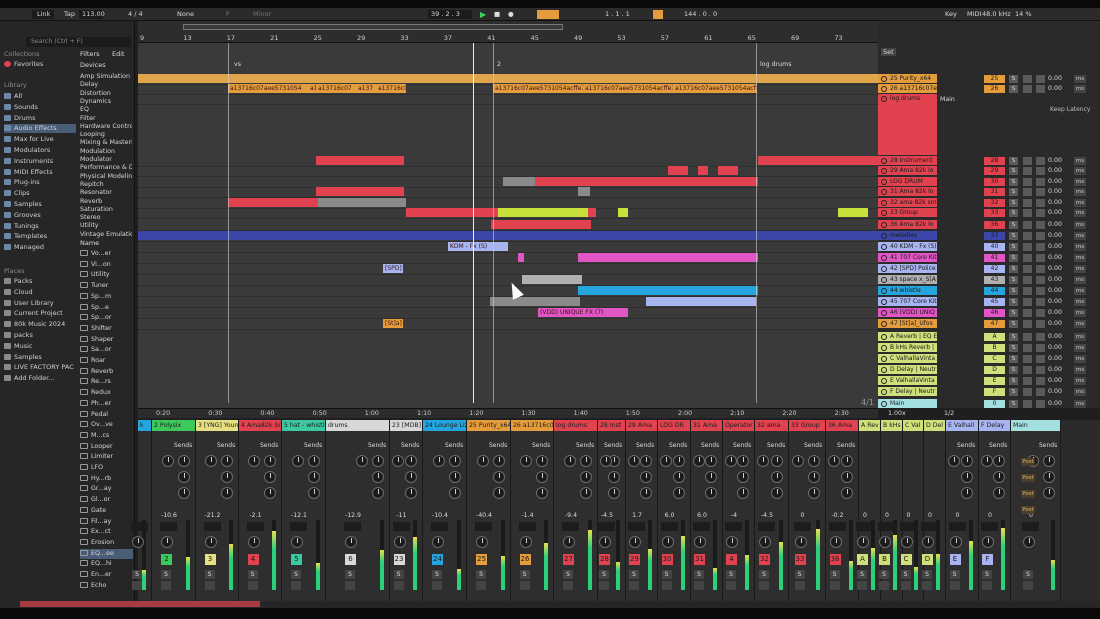  I want to click on scale-menu: Minor, so click(262, 14).